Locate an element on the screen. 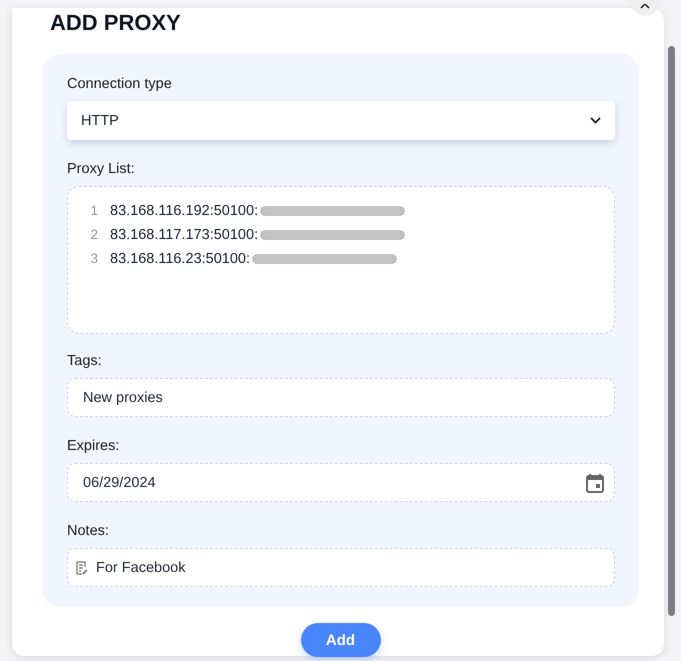 The height and width of the screenshot is (661, 681). proxy-line: 83.168.117.173:50100: is located at coordinates (184, 234).